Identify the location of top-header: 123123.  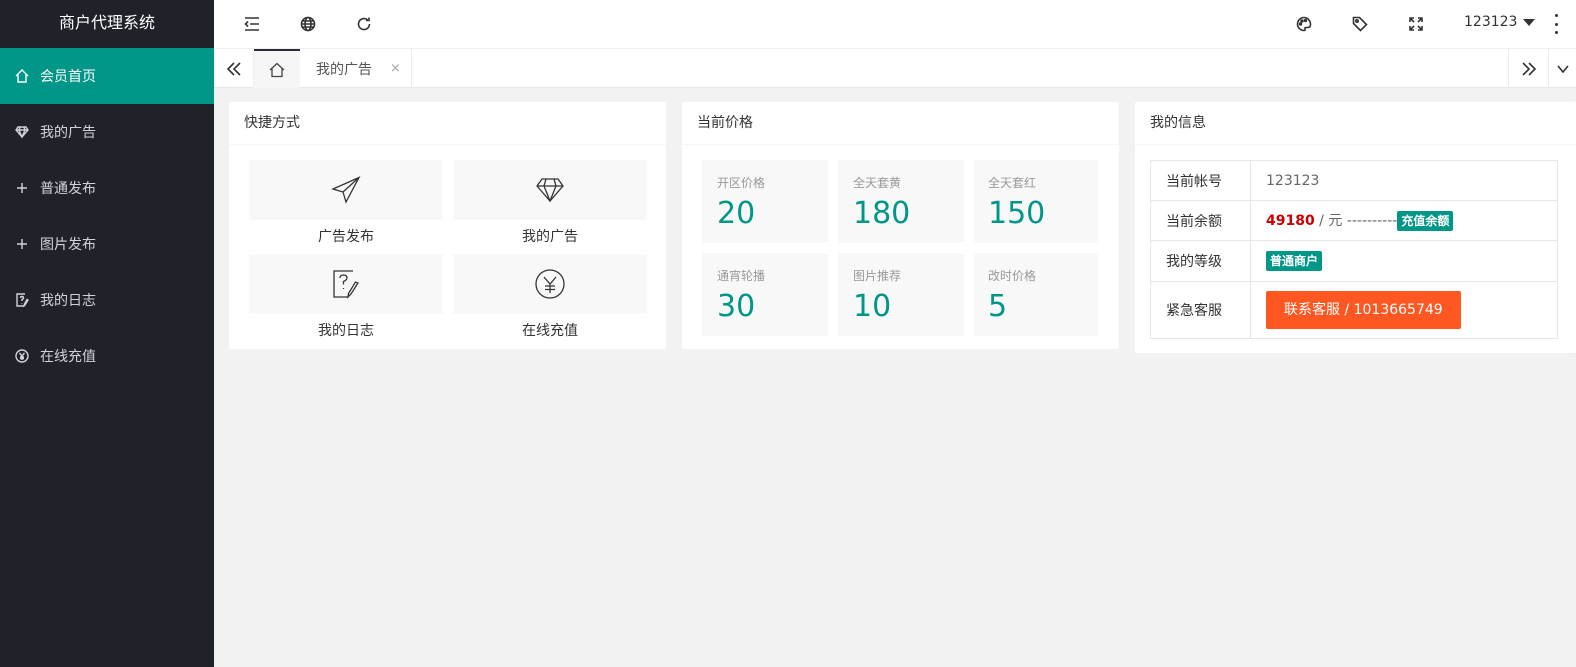
(895, 24).